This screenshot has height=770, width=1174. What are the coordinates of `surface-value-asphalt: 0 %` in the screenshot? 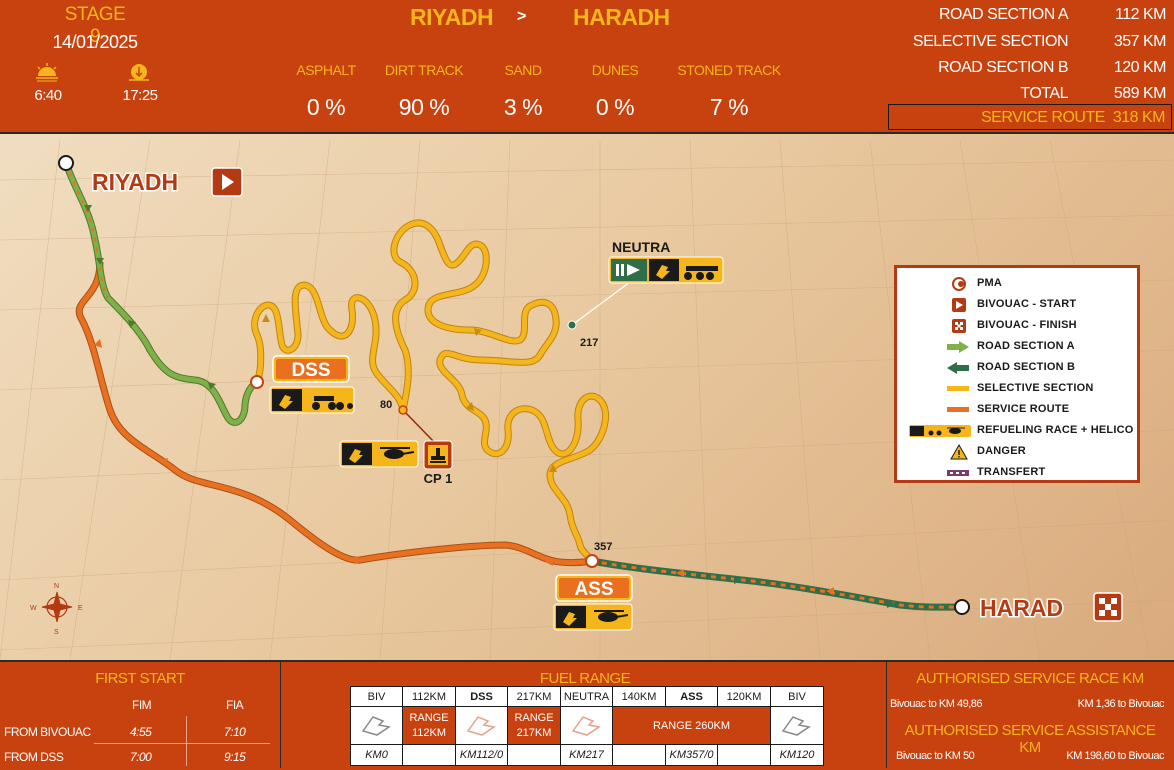 It's located at (326, 107).